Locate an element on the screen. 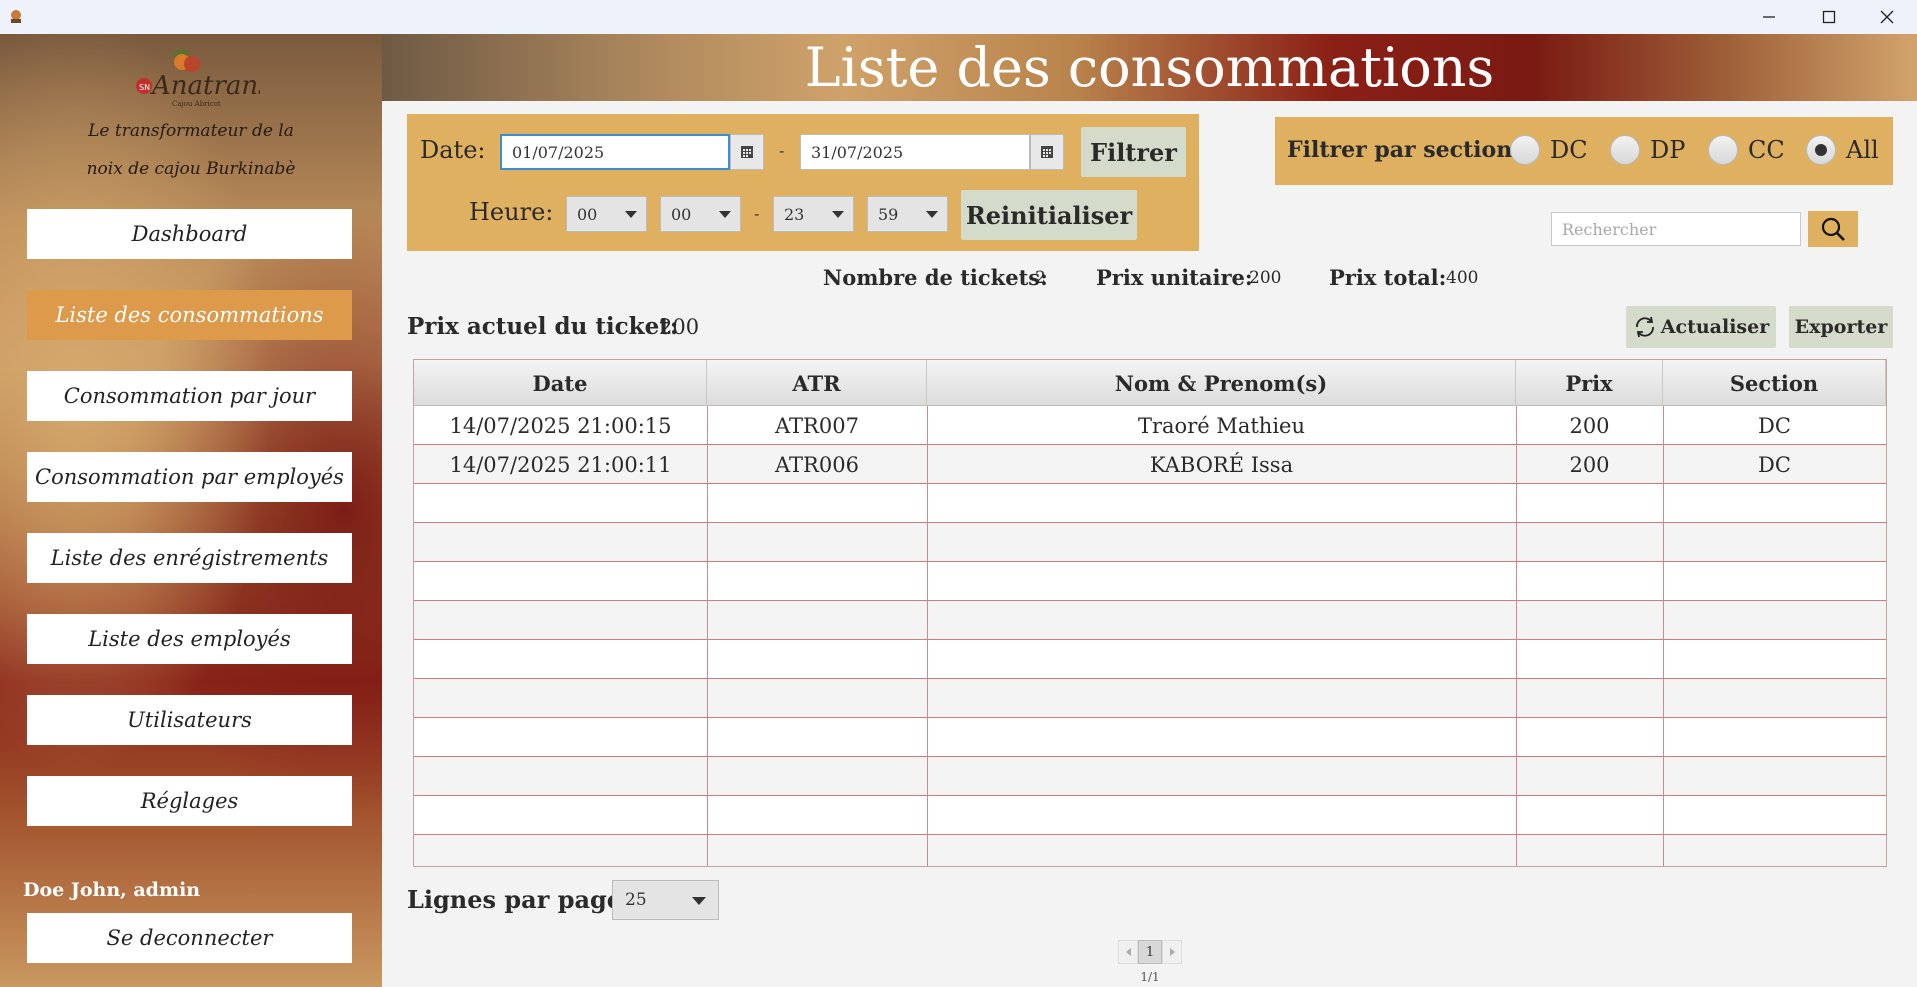 The height and width of the screenshot is (987, 1917). ticket-price-label: Prix actuel du ticket: is located at coordinates (543, 326).